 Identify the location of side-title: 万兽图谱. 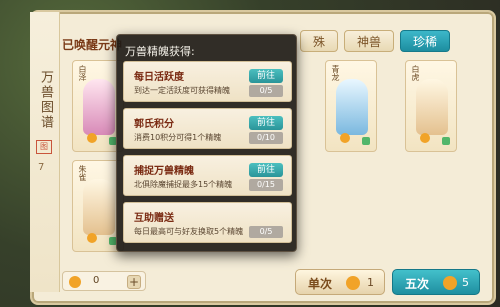
(45, 100).